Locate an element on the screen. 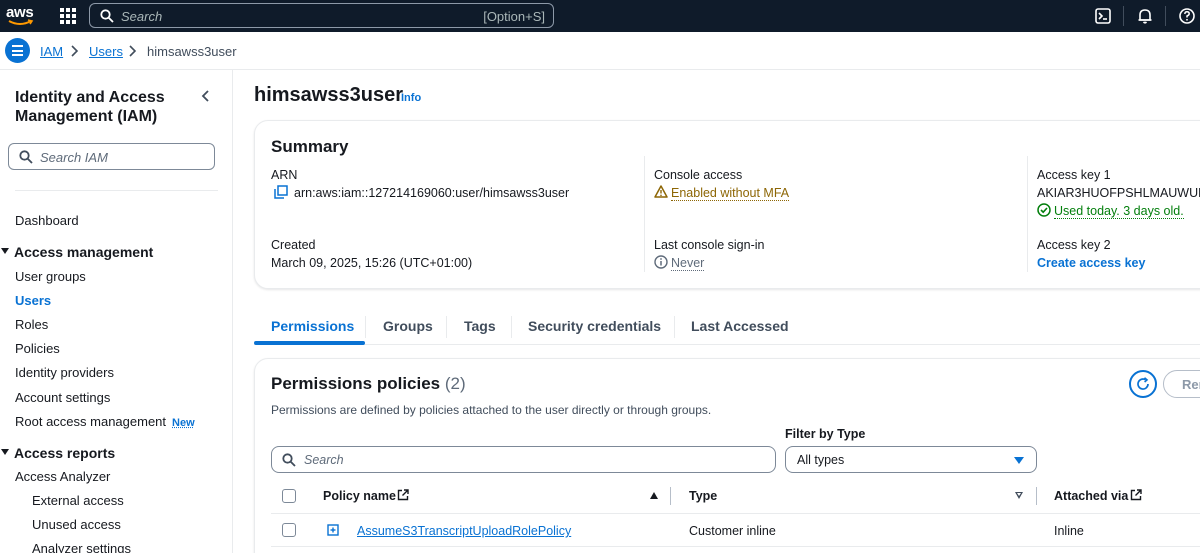  success-check-icon is located at coordinates (1044, 210).